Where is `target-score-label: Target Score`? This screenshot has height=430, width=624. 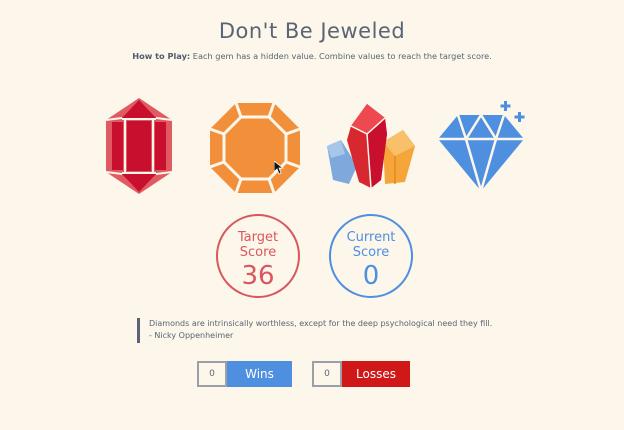
target-score-label: Target Score is located at coordinates (258, 245).